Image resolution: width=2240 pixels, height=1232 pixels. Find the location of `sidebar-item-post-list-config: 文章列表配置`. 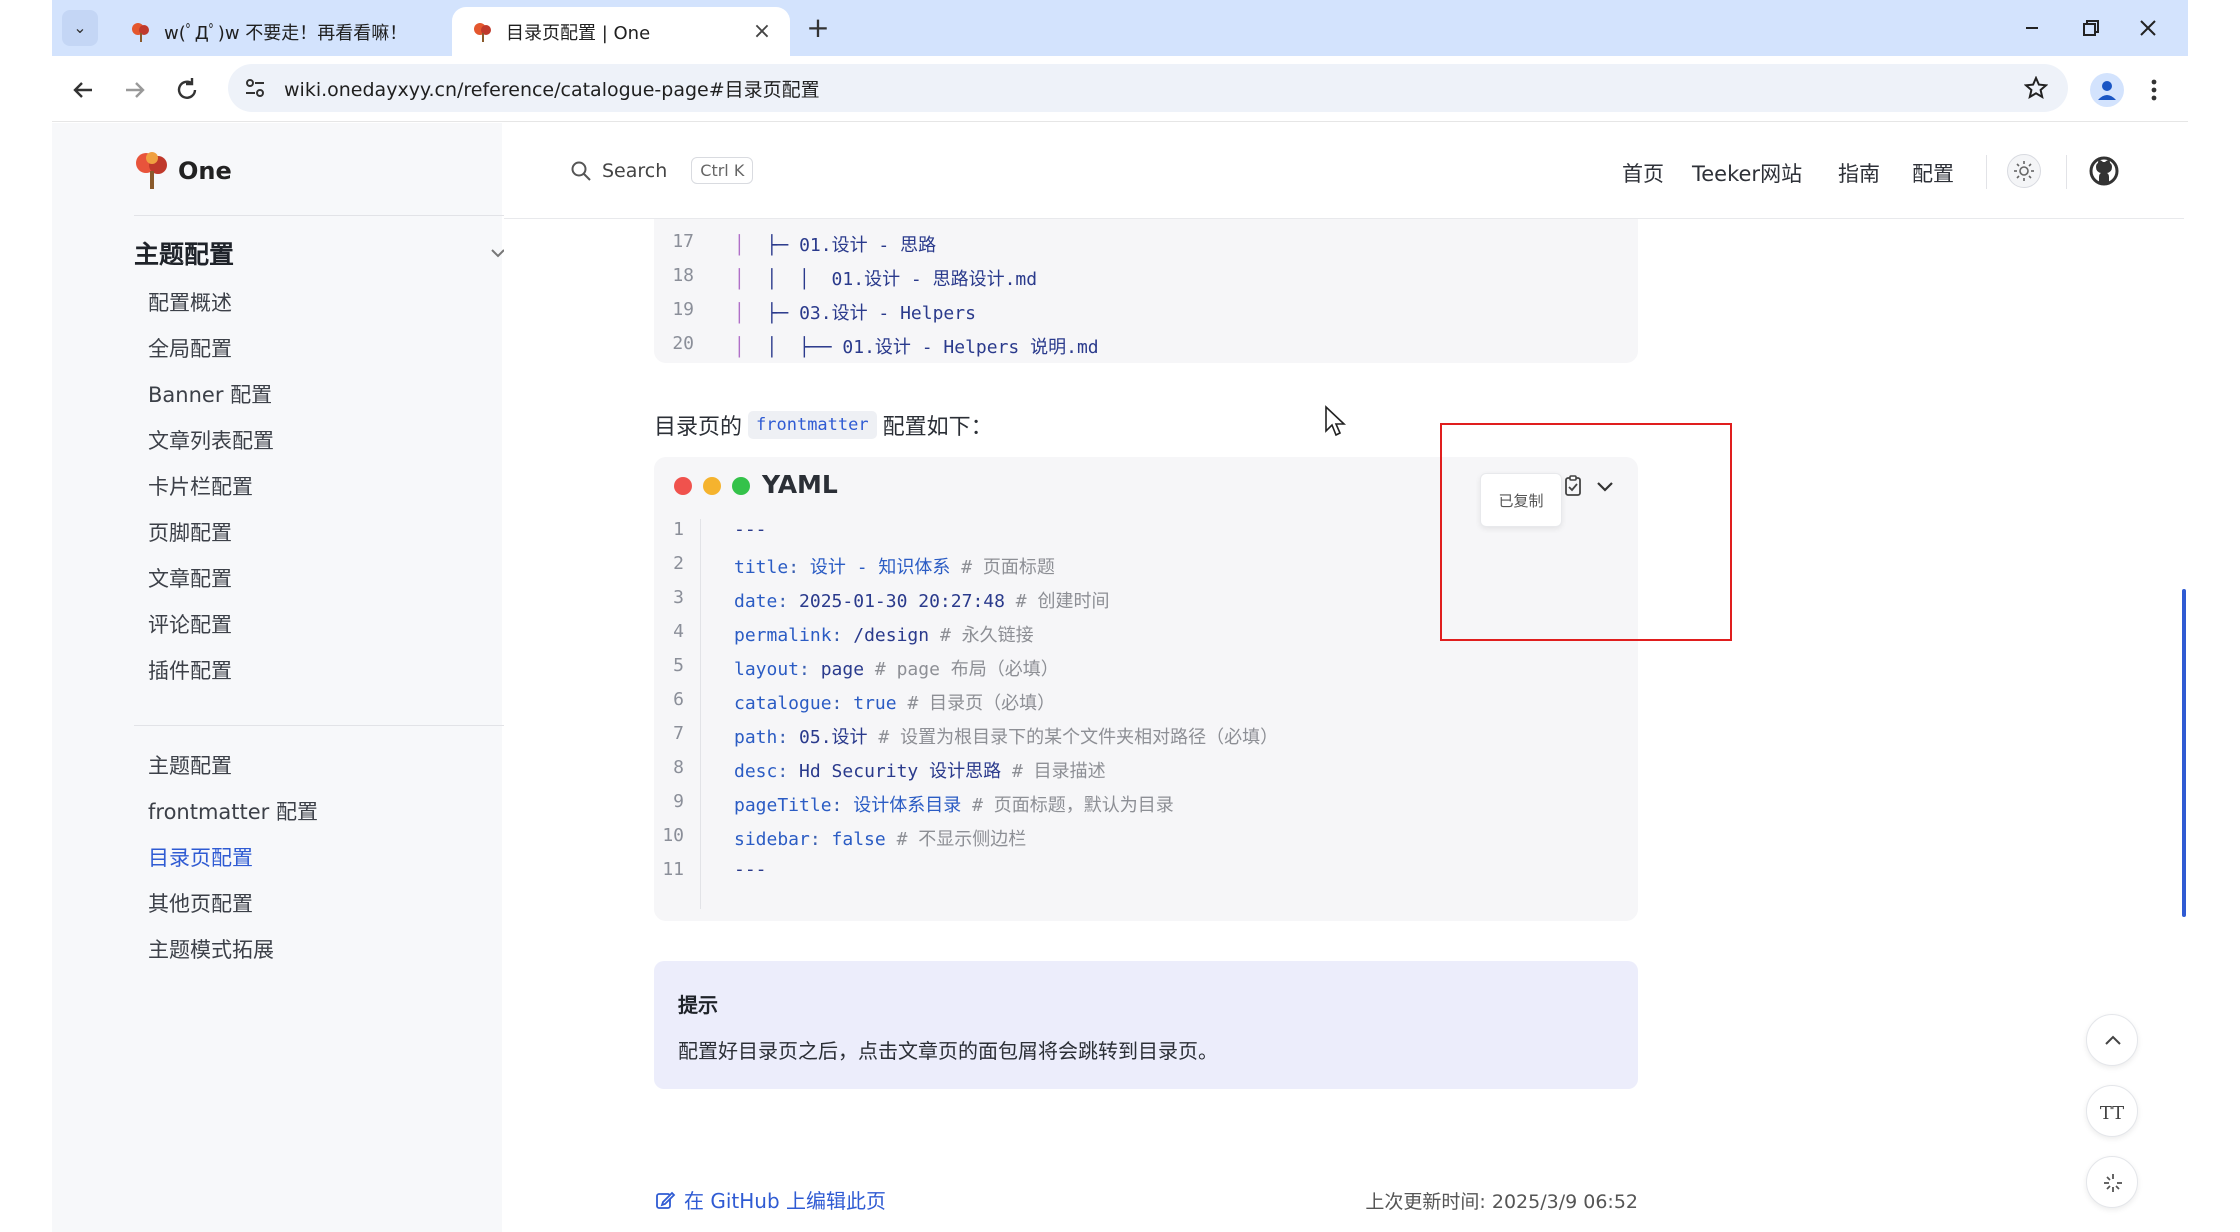

sidebar-item-post-list-config: 文章列表配置 is located at coordinates (211, 440).